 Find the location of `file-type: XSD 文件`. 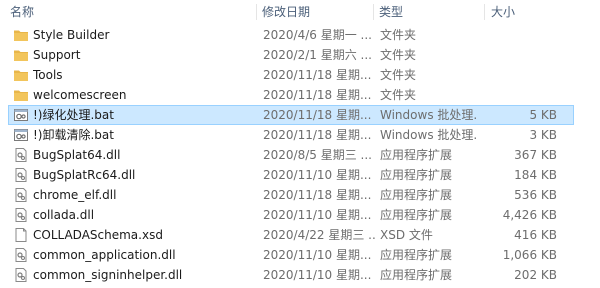

file-type: XSD 文件 is located at coordinates (406, 235).